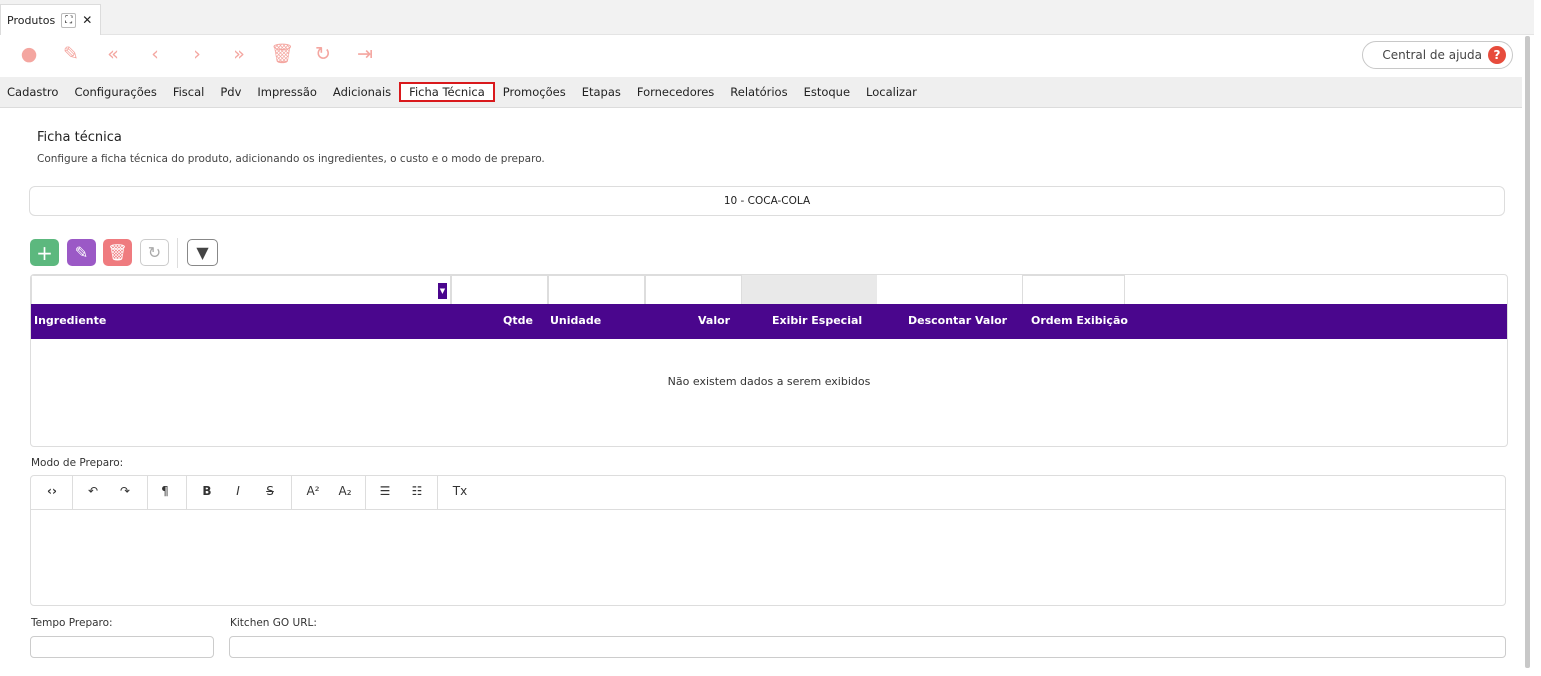 The width and height of the screenshot is (1541, 676). I want to click on refresh-icon: ↻, so click(323, 54).